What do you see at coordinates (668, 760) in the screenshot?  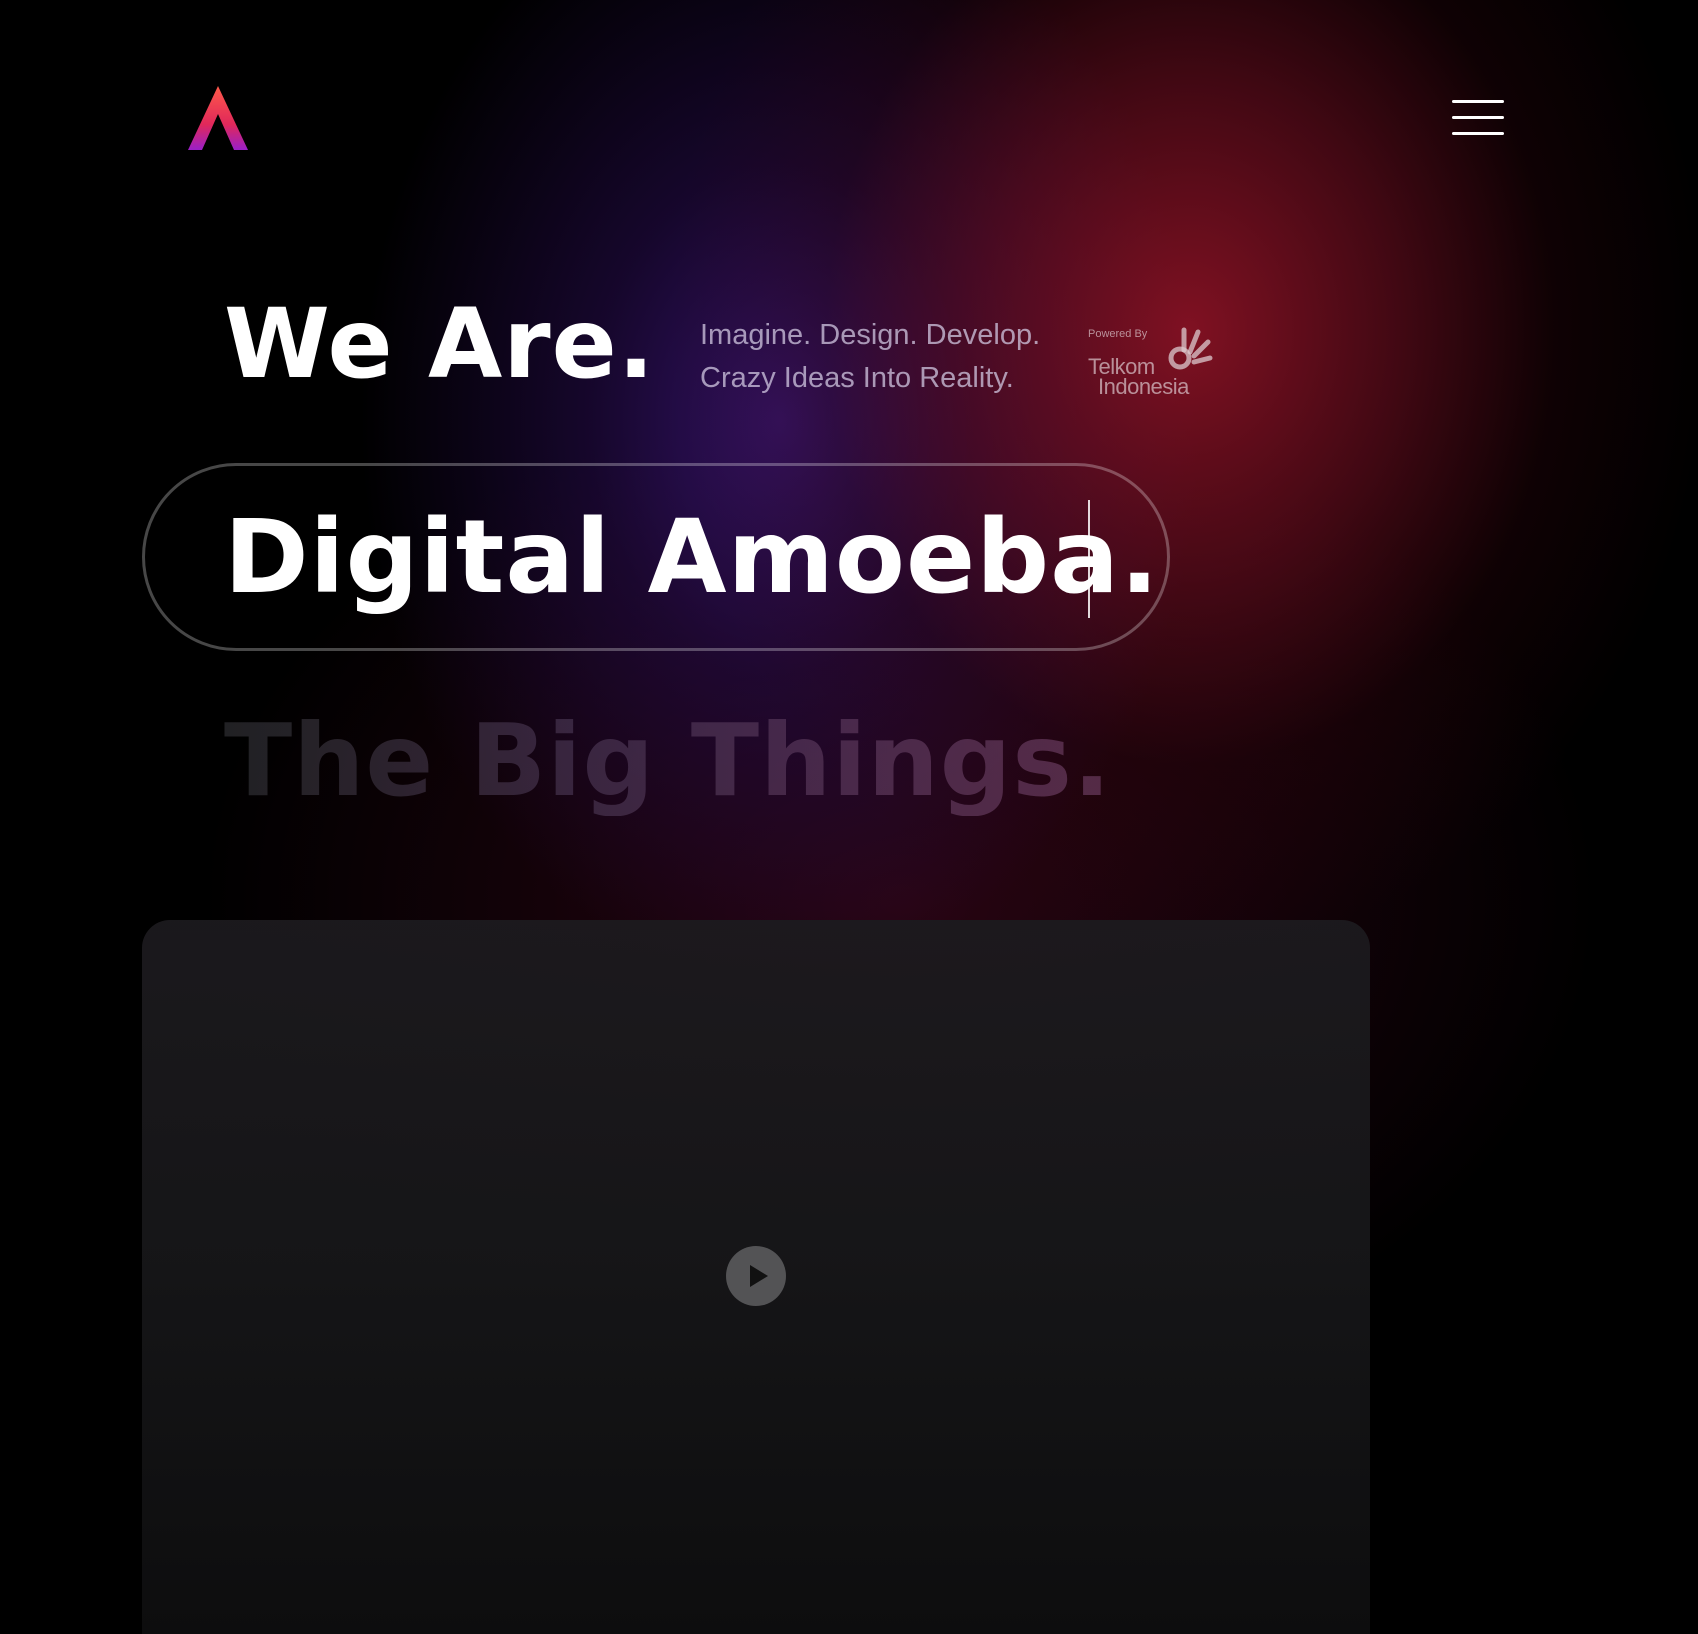 I see `hero-line-the-big-things: The Big Things.` at bounding box center [668, 760].